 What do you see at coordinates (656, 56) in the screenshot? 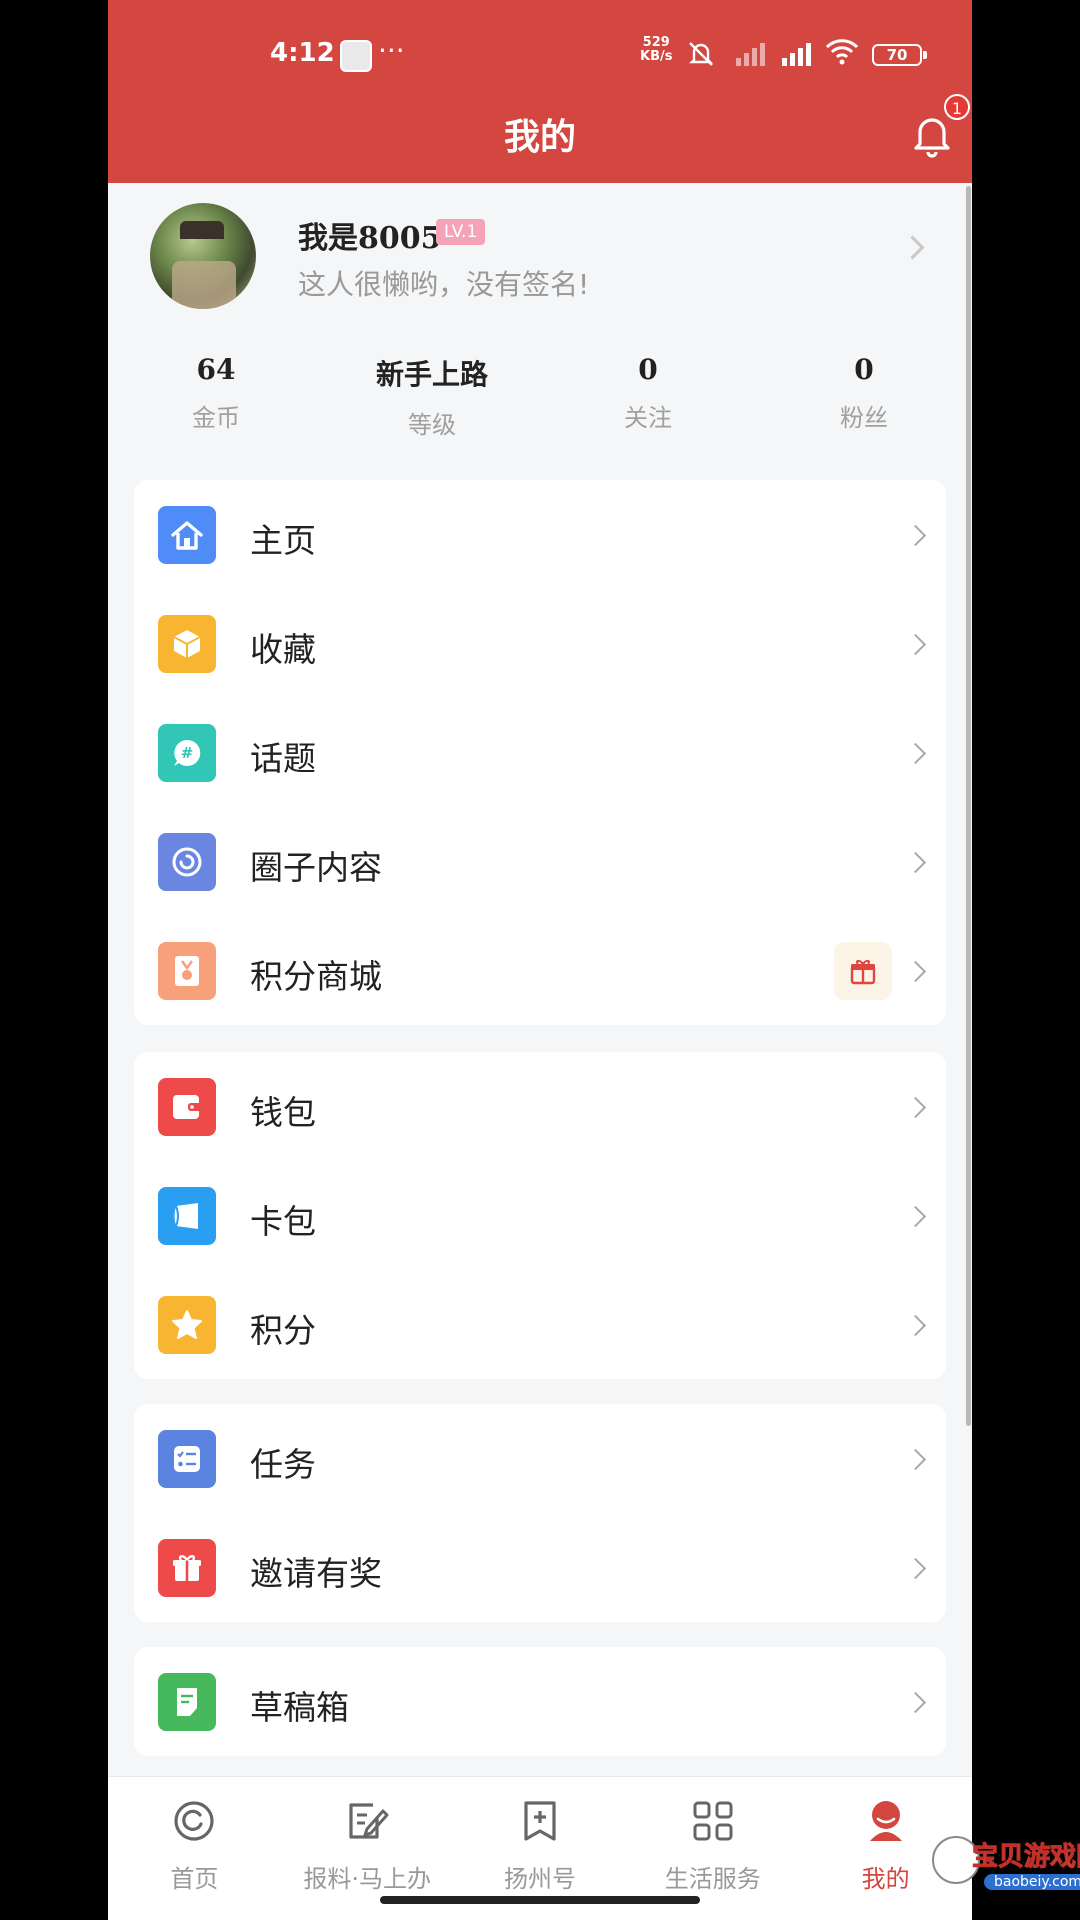
I see `network-speed-unit: KB/s` at bounding box center [656, 56].